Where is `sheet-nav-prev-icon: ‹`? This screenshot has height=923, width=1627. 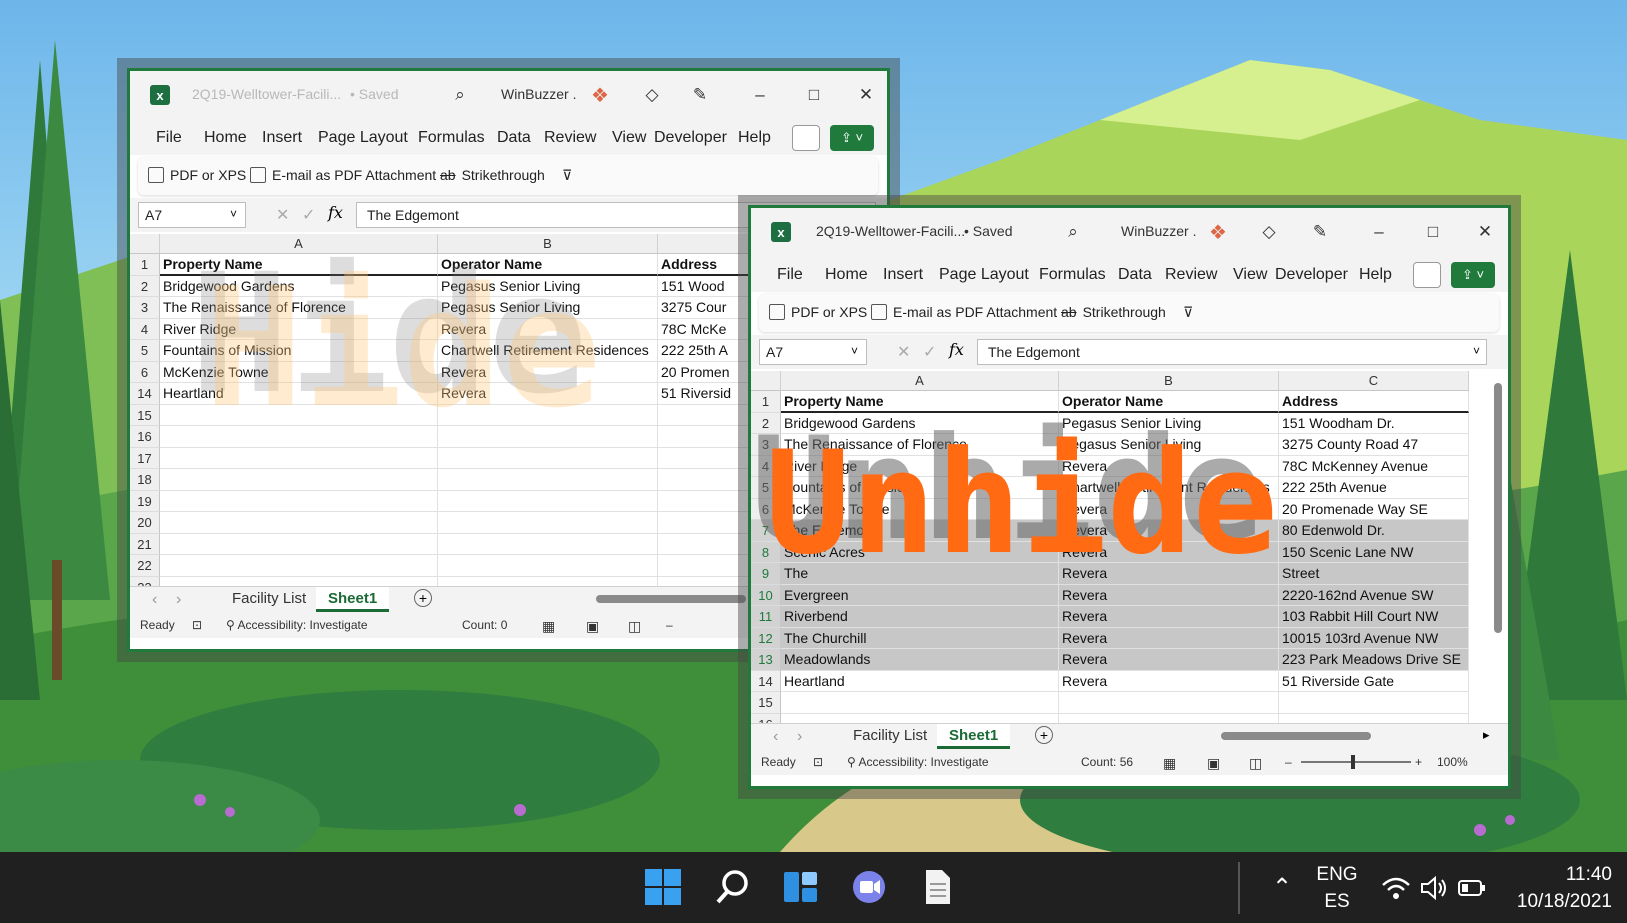
sheet-nav-prev-icon: ‹ is located at coordinates (154, 600).